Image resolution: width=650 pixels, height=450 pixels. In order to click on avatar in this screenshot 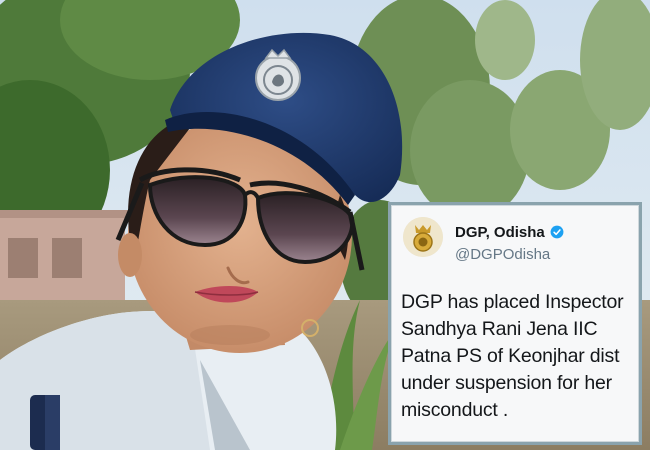, I will do `click(423, 237)`.